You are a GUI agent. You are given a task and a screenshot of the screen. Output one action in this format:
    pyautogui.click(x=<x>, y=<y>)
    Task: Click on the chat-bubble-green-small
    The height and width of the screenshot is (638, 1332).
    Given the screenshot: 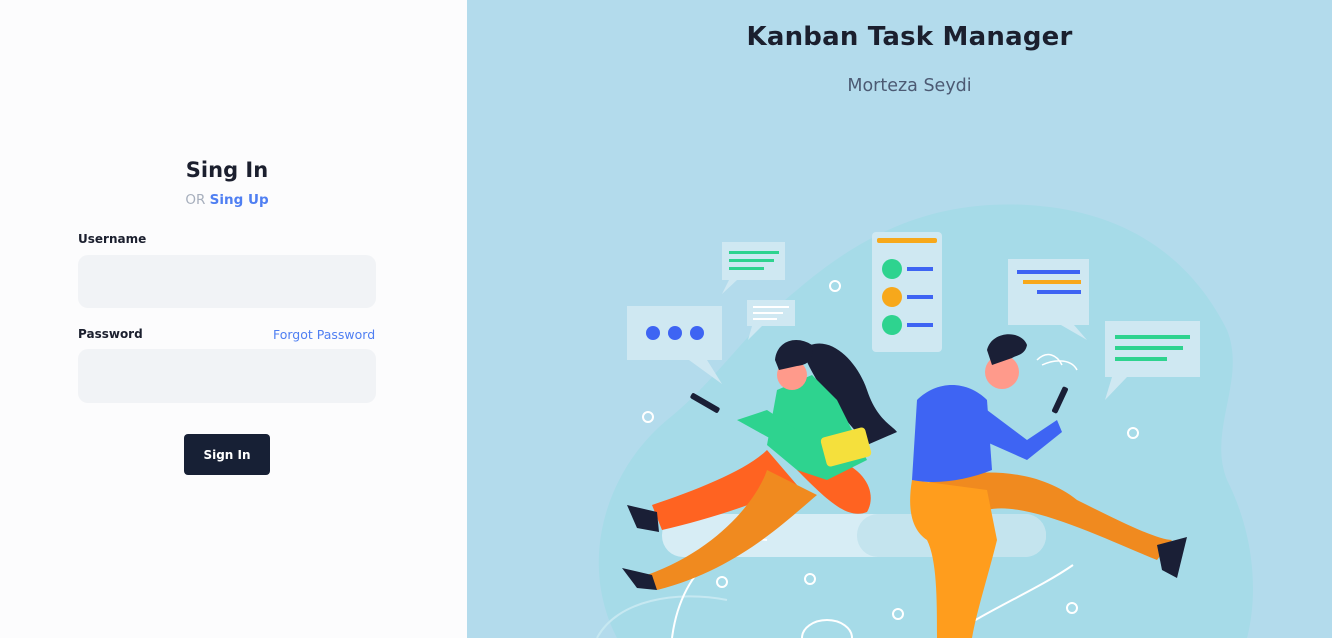 What is the action you would take?
    pyautogui.click(x=753, y=268)
    